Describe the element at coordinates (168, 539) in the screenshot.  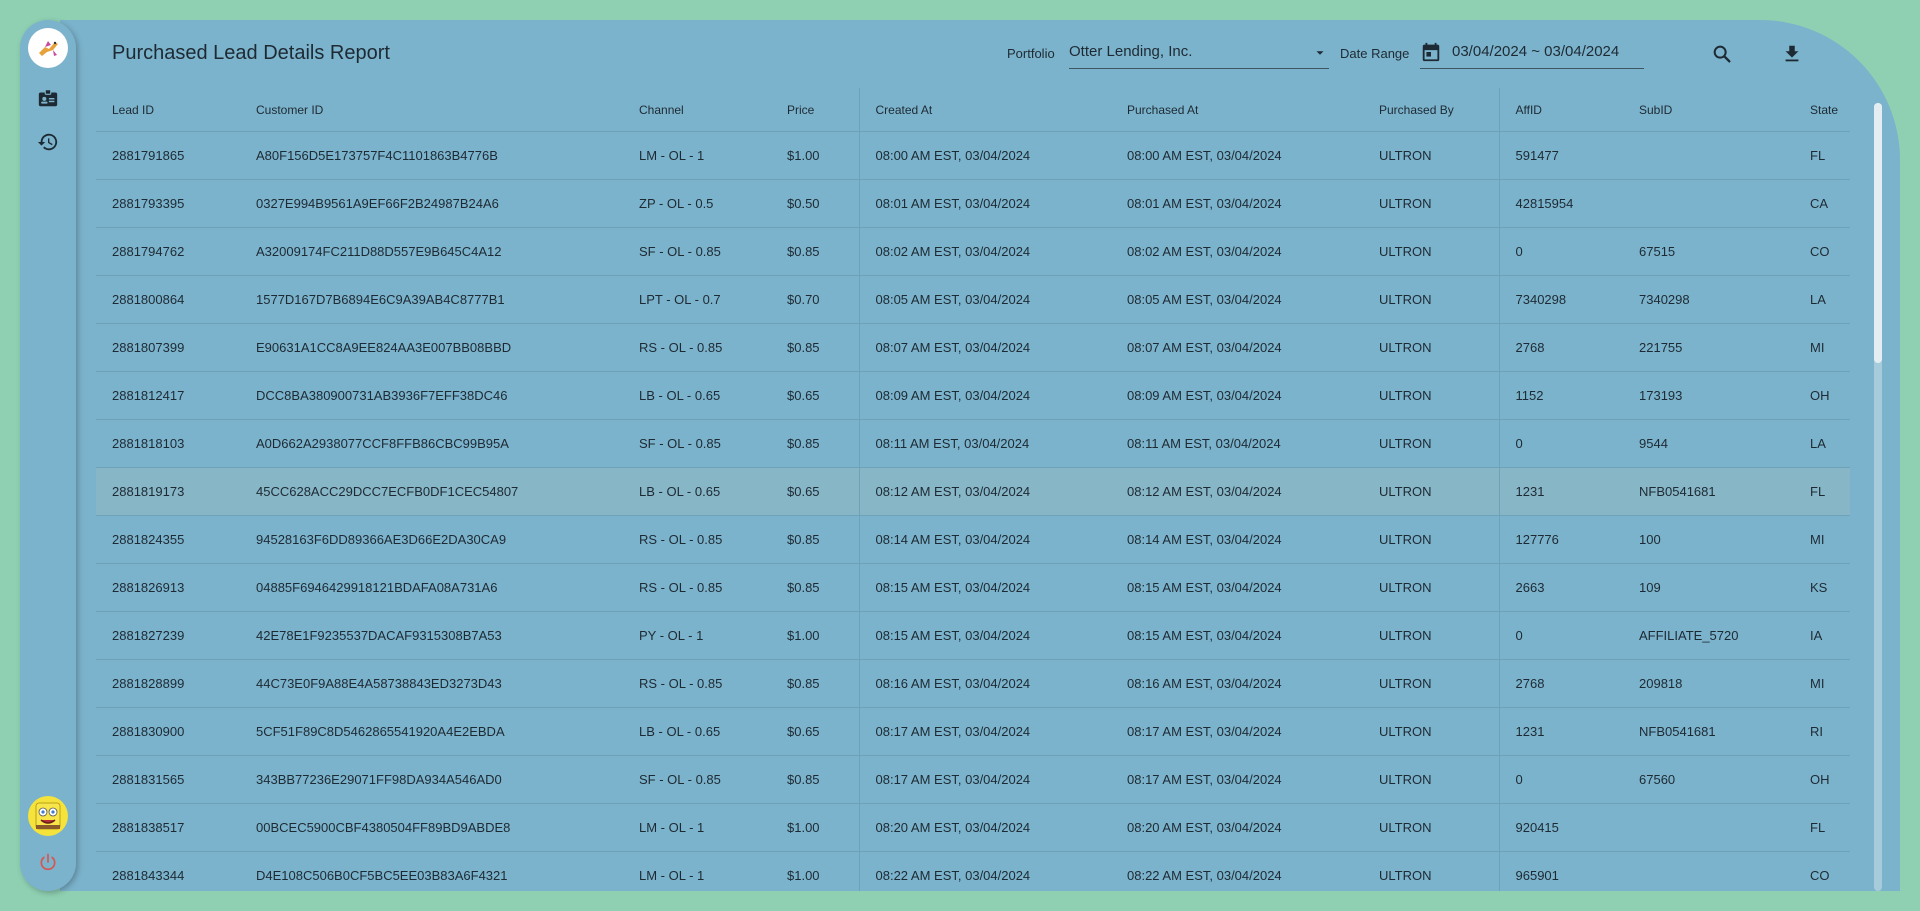
I see `cell-lead-id: 2881824355` at that location.